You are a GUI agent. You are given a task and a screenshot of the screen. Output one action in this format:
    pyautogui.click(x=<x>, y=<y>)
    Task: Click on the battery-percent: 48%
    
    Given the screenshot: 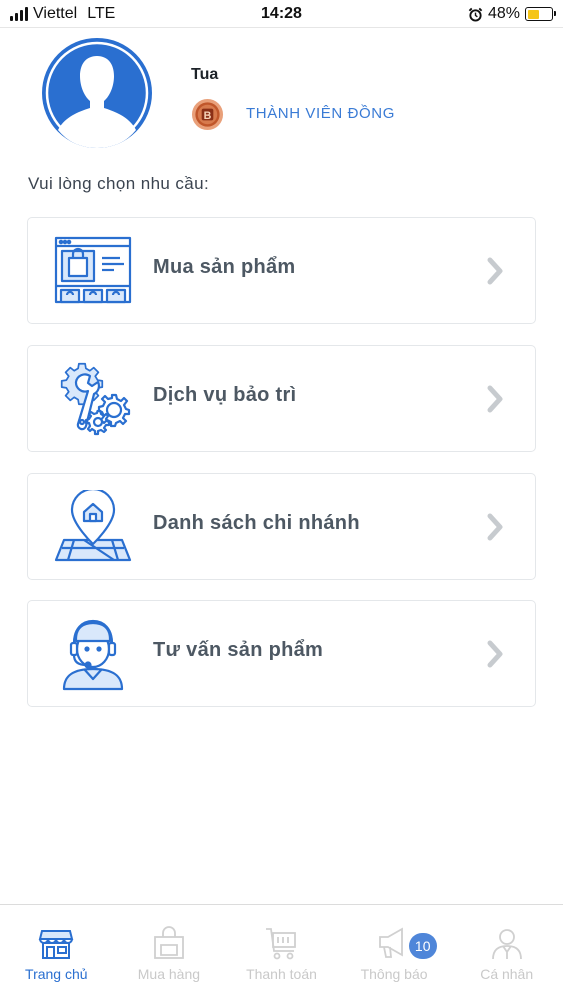 What is the action you would take?
    pyautogui.click(x=503, y=13)
    